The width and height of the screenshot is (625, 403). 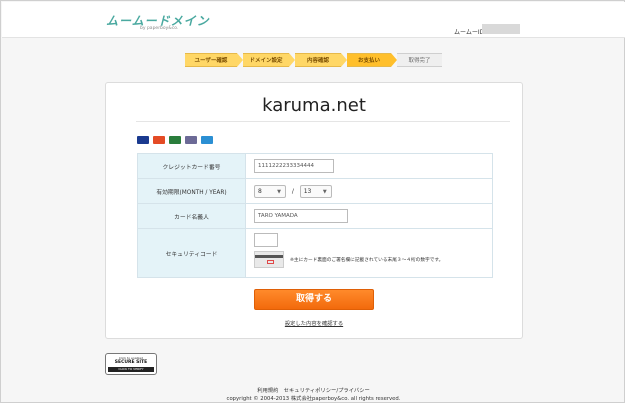 What do you see at coordinates (159, 140) in the screenshot?
I see `mastercard-icon` at bounding box center [159, 140].